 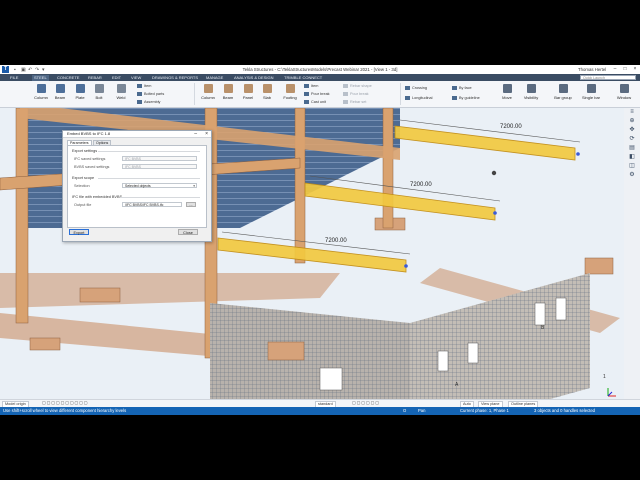 What do you see at coordinates (632, 139) in the screenshot?
I see `rotate-icon: ⟳` at bounding box center [632, 139].